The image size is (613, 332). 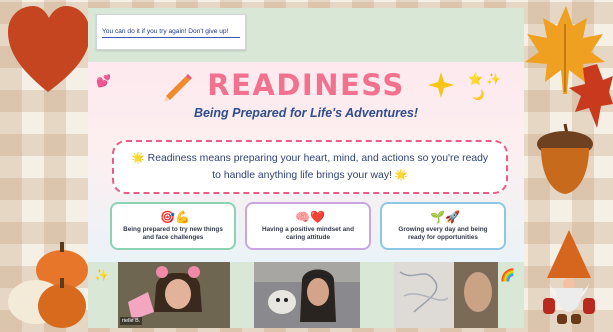 I want to click on video-participants: ✨ rielle B. 🌈, so click(x=306, y=295).